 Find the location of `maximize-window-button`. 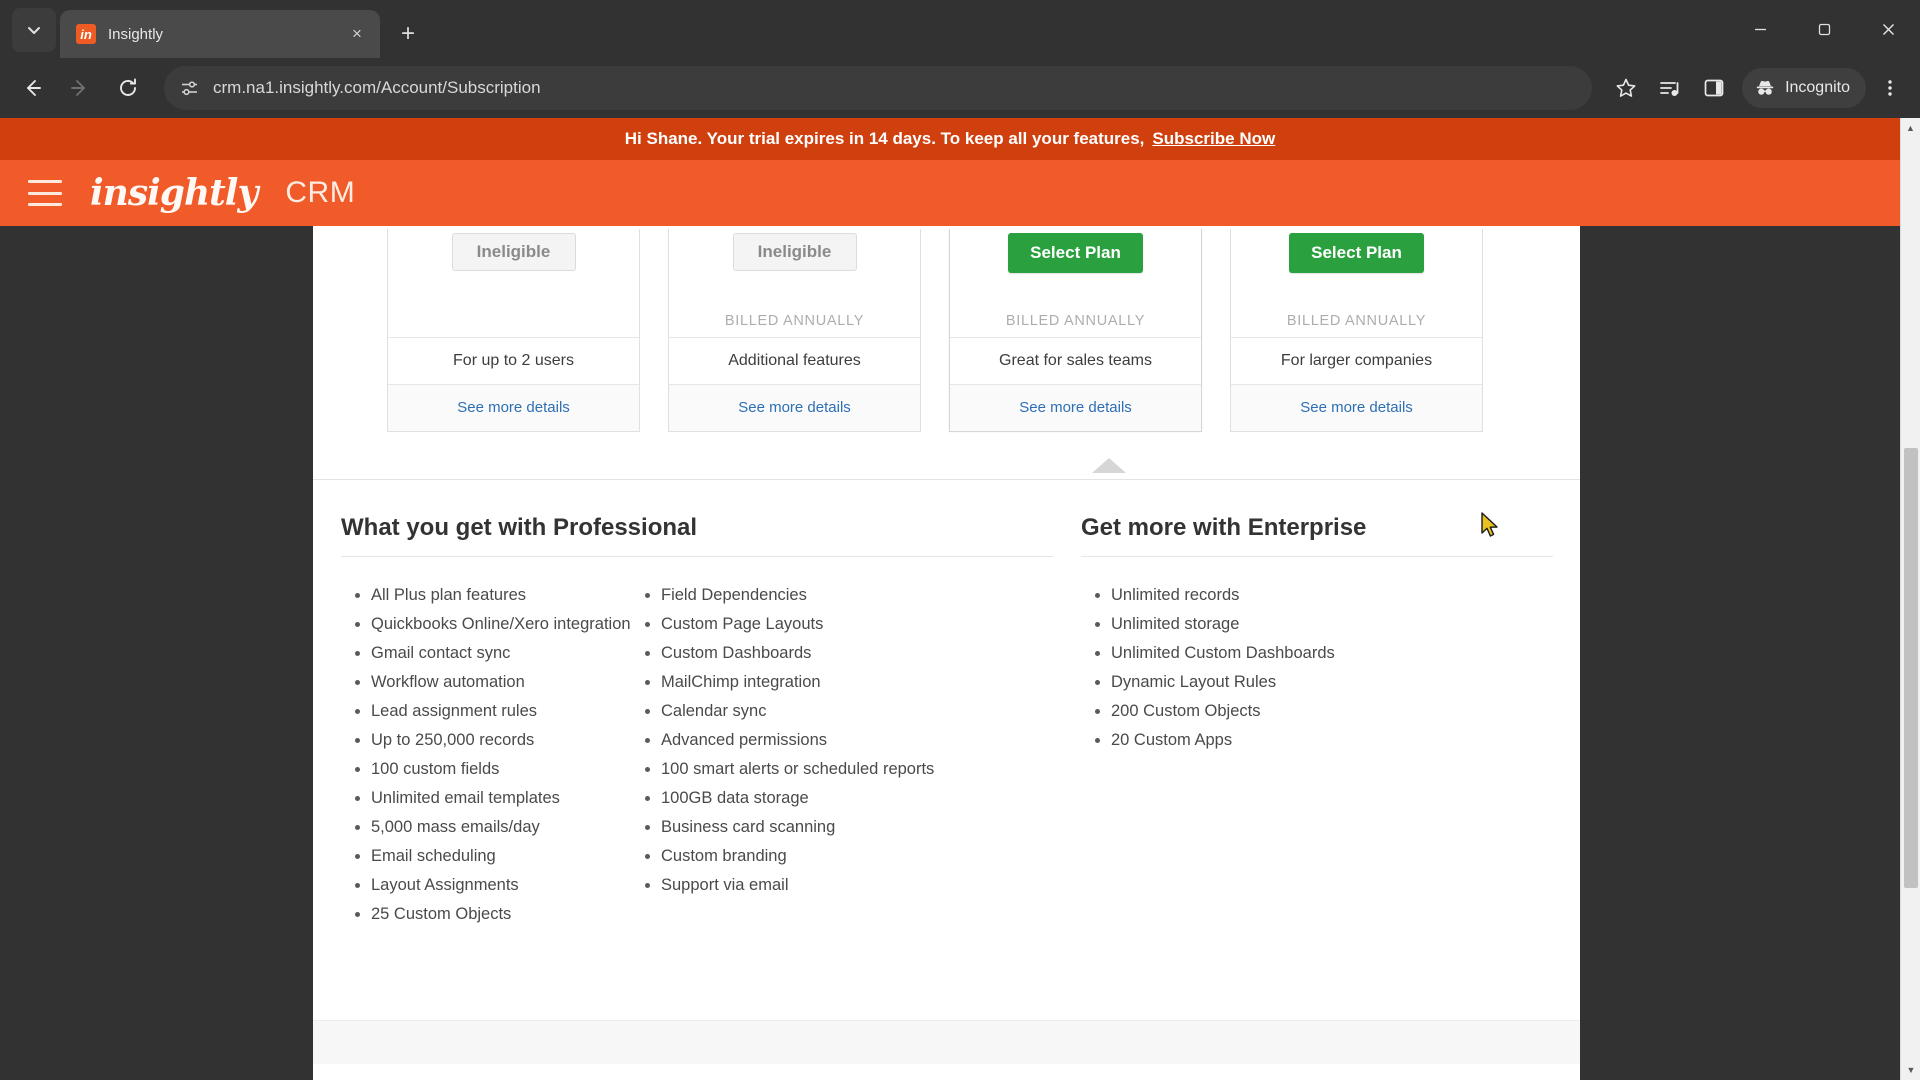

maximize-window-button is located at coordinates (1824, 29).